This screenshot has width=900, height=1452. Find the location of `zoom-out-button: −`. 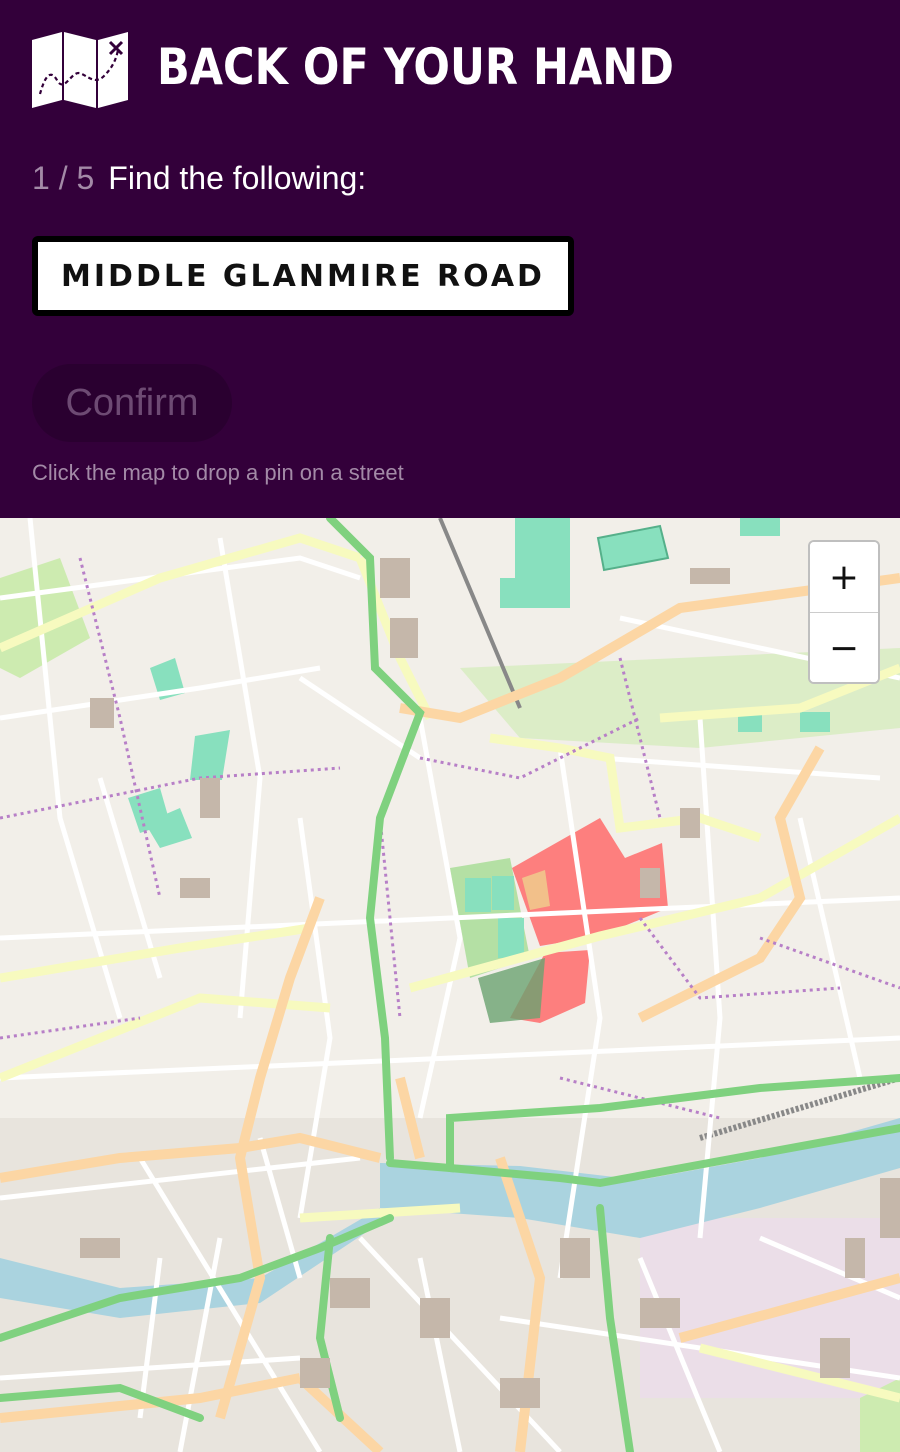

zoom-out-button: − is located at coordinates (844, 647).